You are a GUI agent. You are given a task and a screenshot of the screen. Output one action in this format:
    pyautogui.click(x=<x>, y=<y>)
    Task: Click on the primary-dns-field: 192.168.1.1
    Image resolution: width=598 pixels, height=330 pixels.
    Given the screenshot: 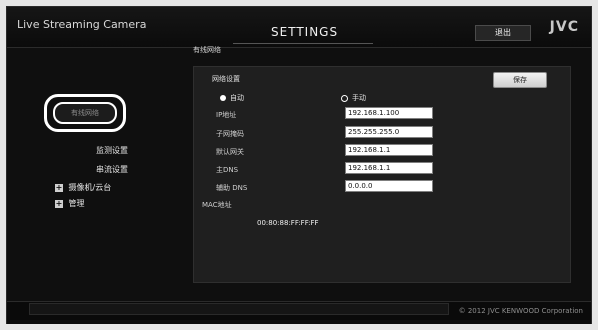 What is the action you would take?
    pyautogui.click(x=389, y=168)
    